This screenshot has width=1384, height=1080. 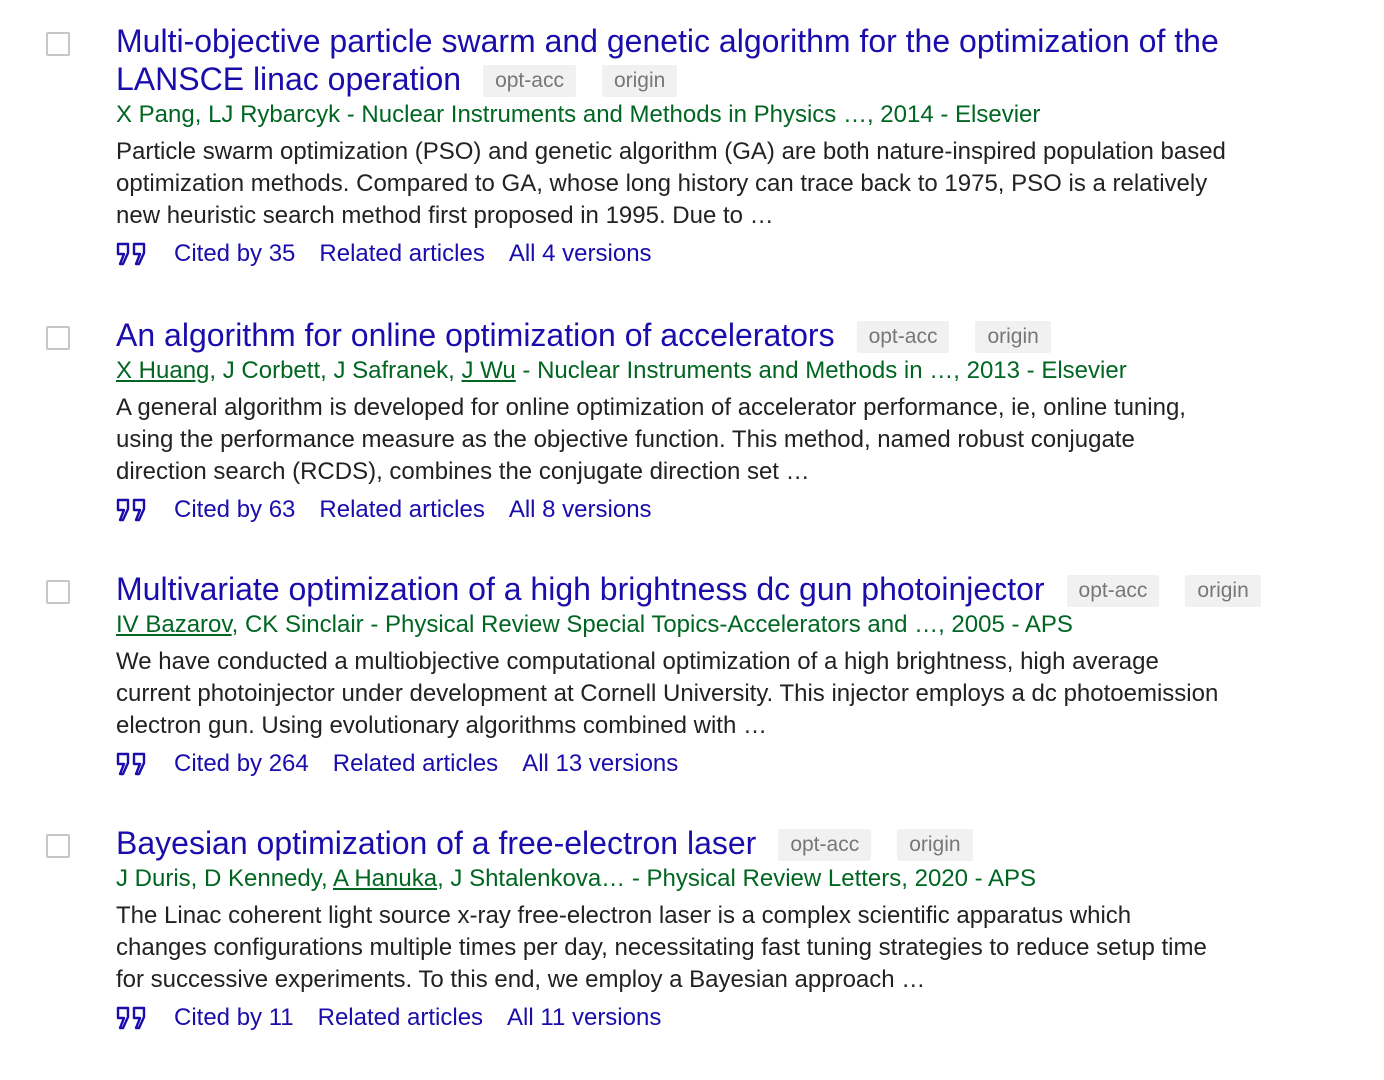 What do you see at coordinates (600, 764) in the screenshot?
I see `all-versions-link: All 13 versions` at bounding box center [600, 764].